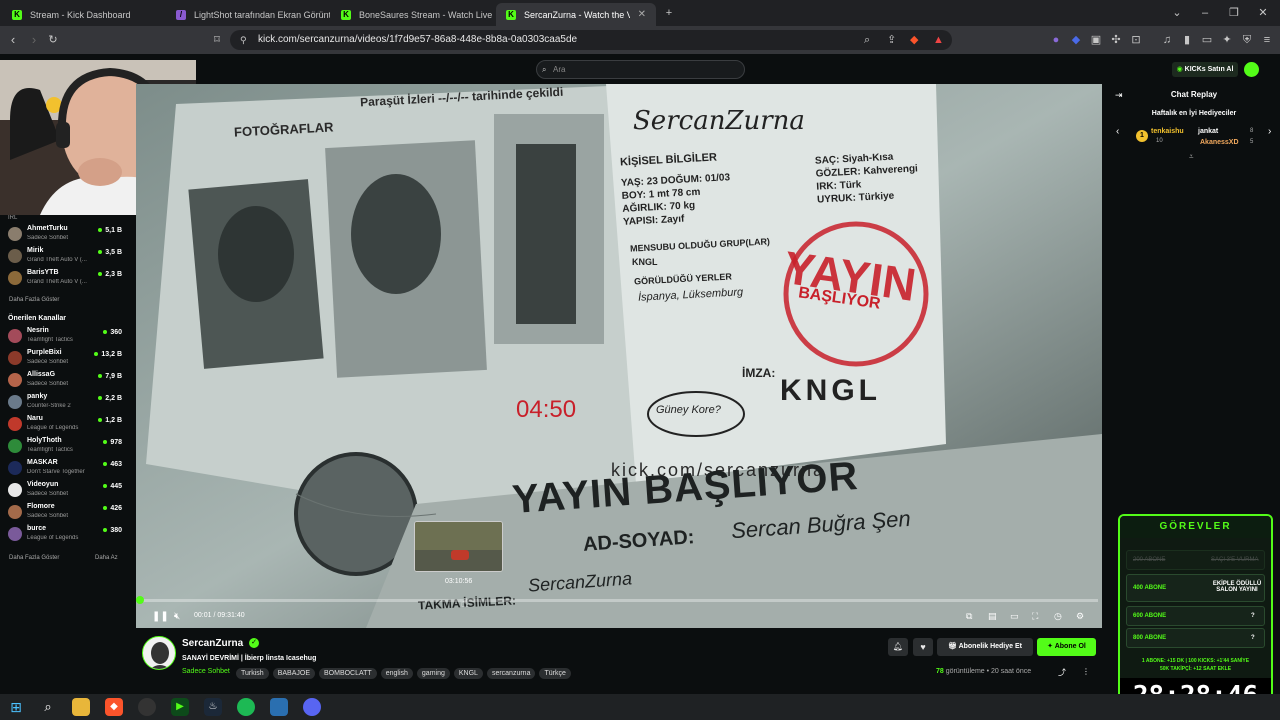 Image resolution: width=1280 pixels, height=720 pixels. I want to click on category-link: Sadece Sohbet, so click(206, 671).